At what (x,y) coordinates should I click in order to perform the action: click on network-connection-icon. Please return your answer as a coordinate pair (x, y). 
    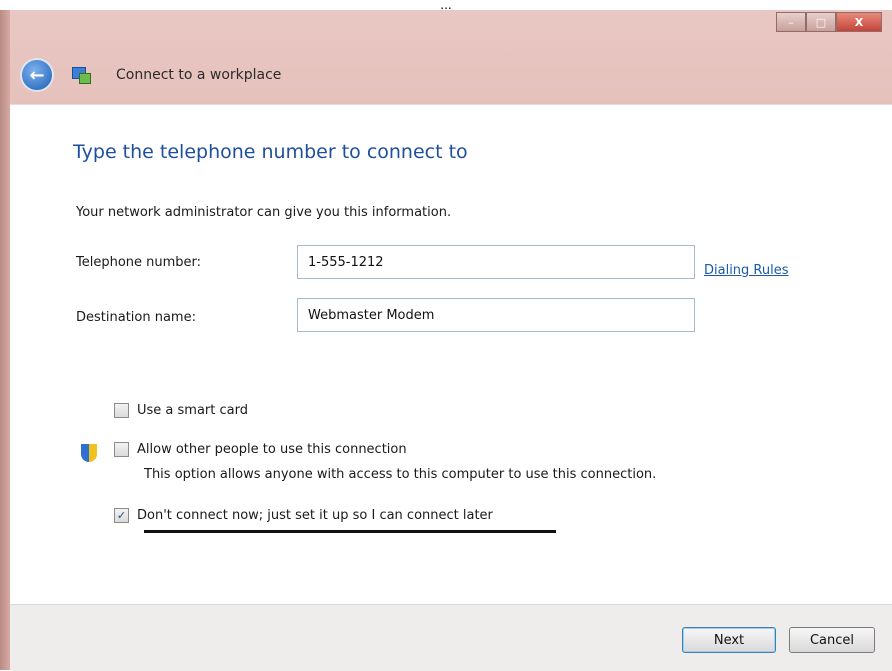
    Looking at the image, I should click on (81, 75).